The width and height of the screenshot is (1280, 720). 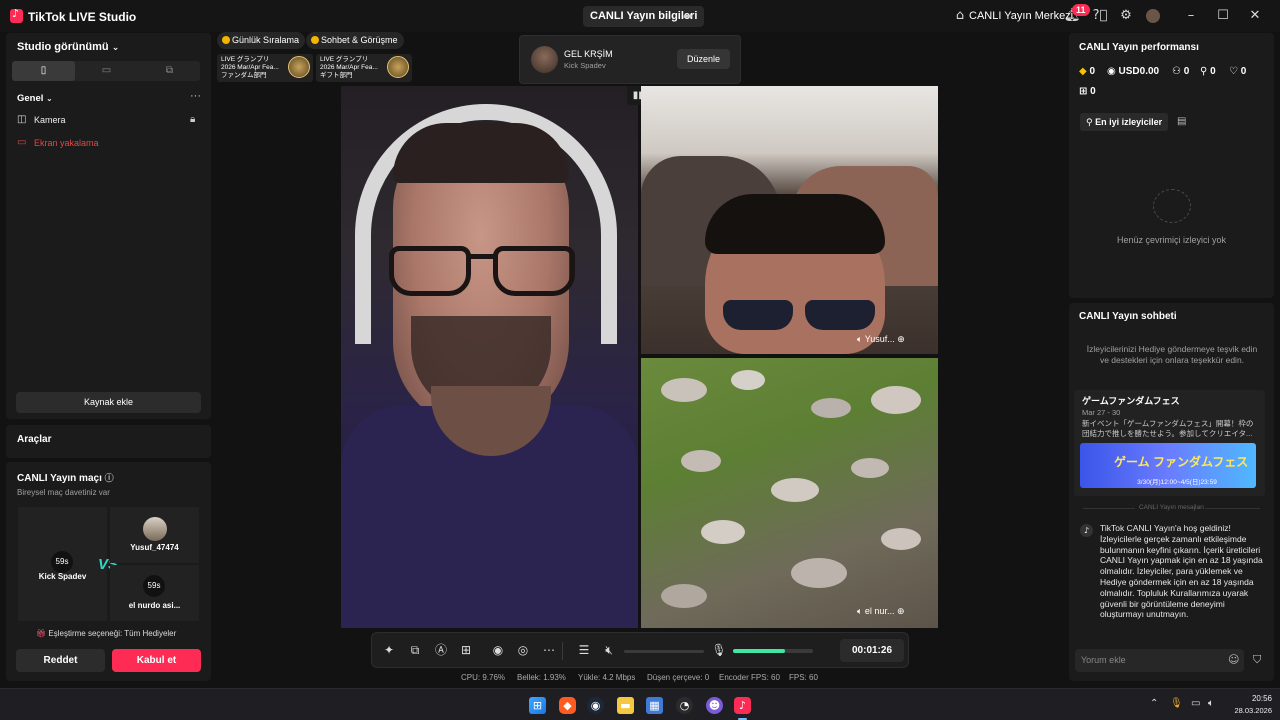 I want to click on add-source-button: Kaynak ekle, so click(x=108, y=402).